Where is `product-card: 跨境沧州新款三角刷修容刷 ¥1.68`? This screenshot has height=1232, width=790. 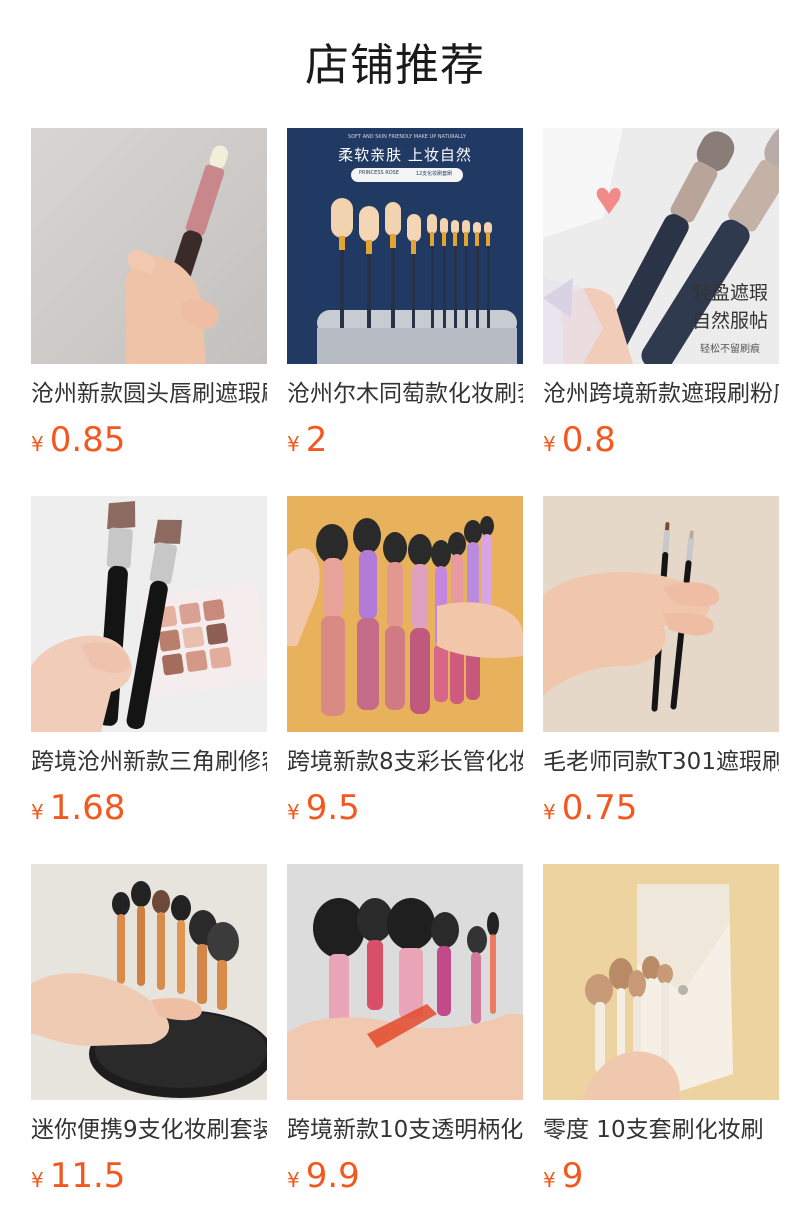 product-card: 跨境沧州新款三角刷修容刷 ¥1.68 is located at coordinates (149, 680).